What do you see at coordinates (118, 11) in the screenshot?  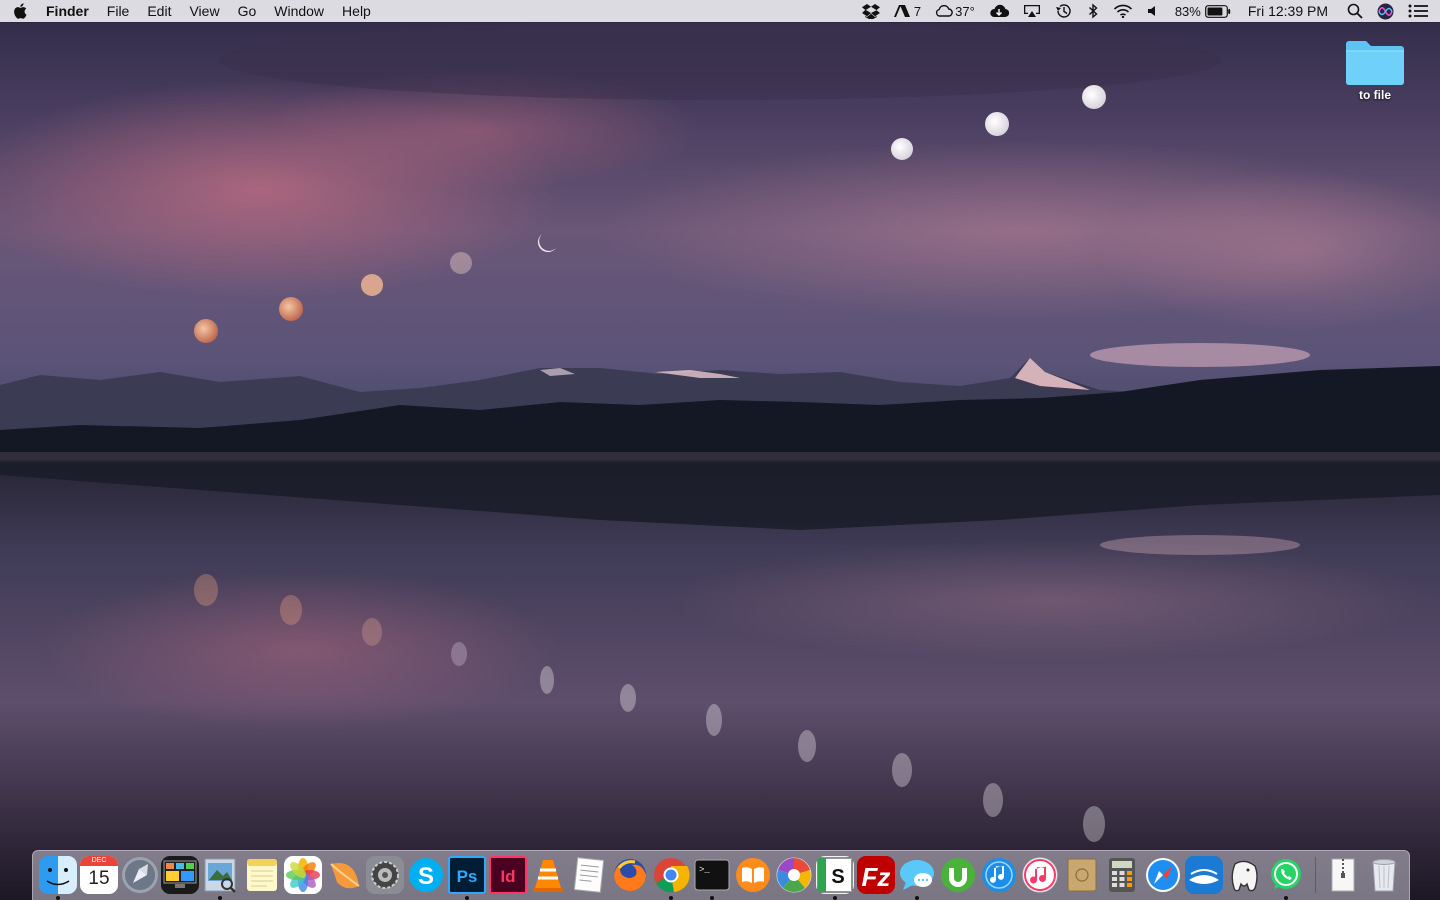 I see `menu-file: File` at bounding box center [118, 11].